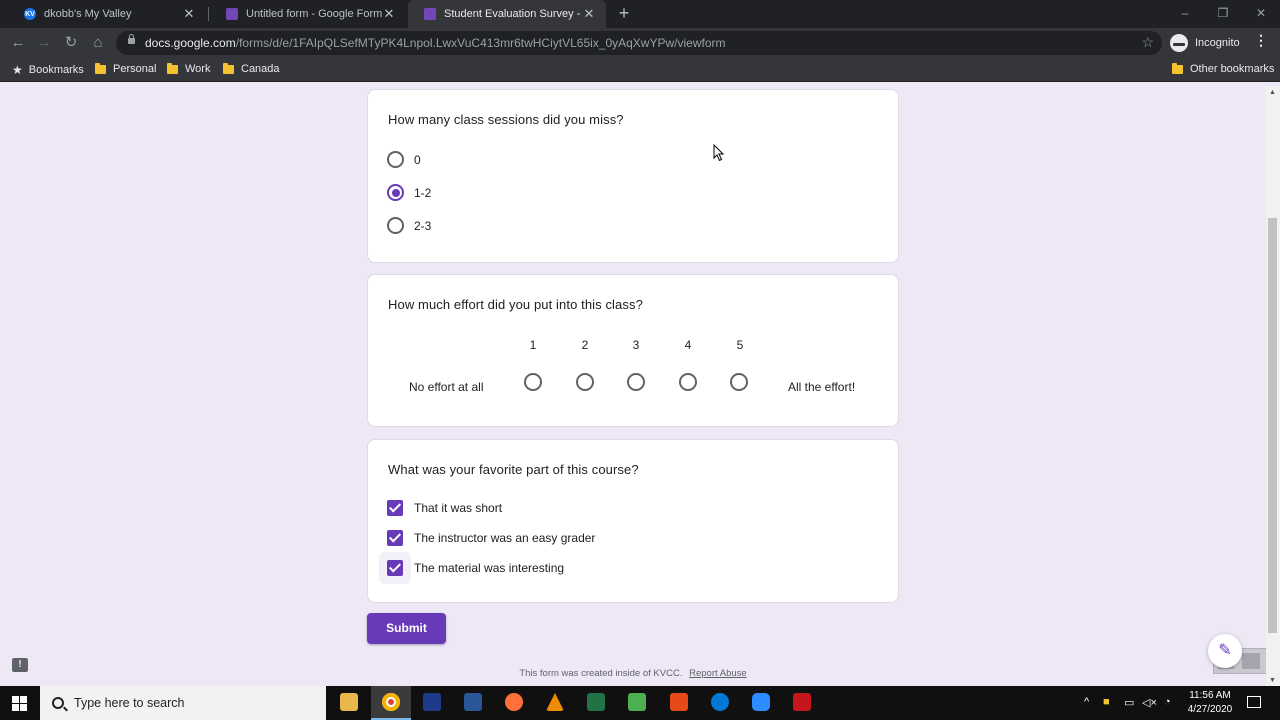 The image size is (1280, 720). I want to click on lock-icon, so click(131, 39).